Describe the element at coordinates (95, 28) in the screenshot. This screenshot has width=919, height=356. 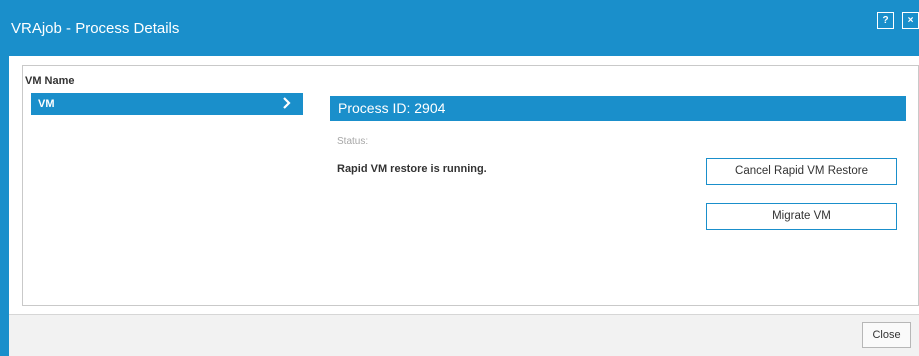
I see `window-title: VRAjob - Process Details` at that location.